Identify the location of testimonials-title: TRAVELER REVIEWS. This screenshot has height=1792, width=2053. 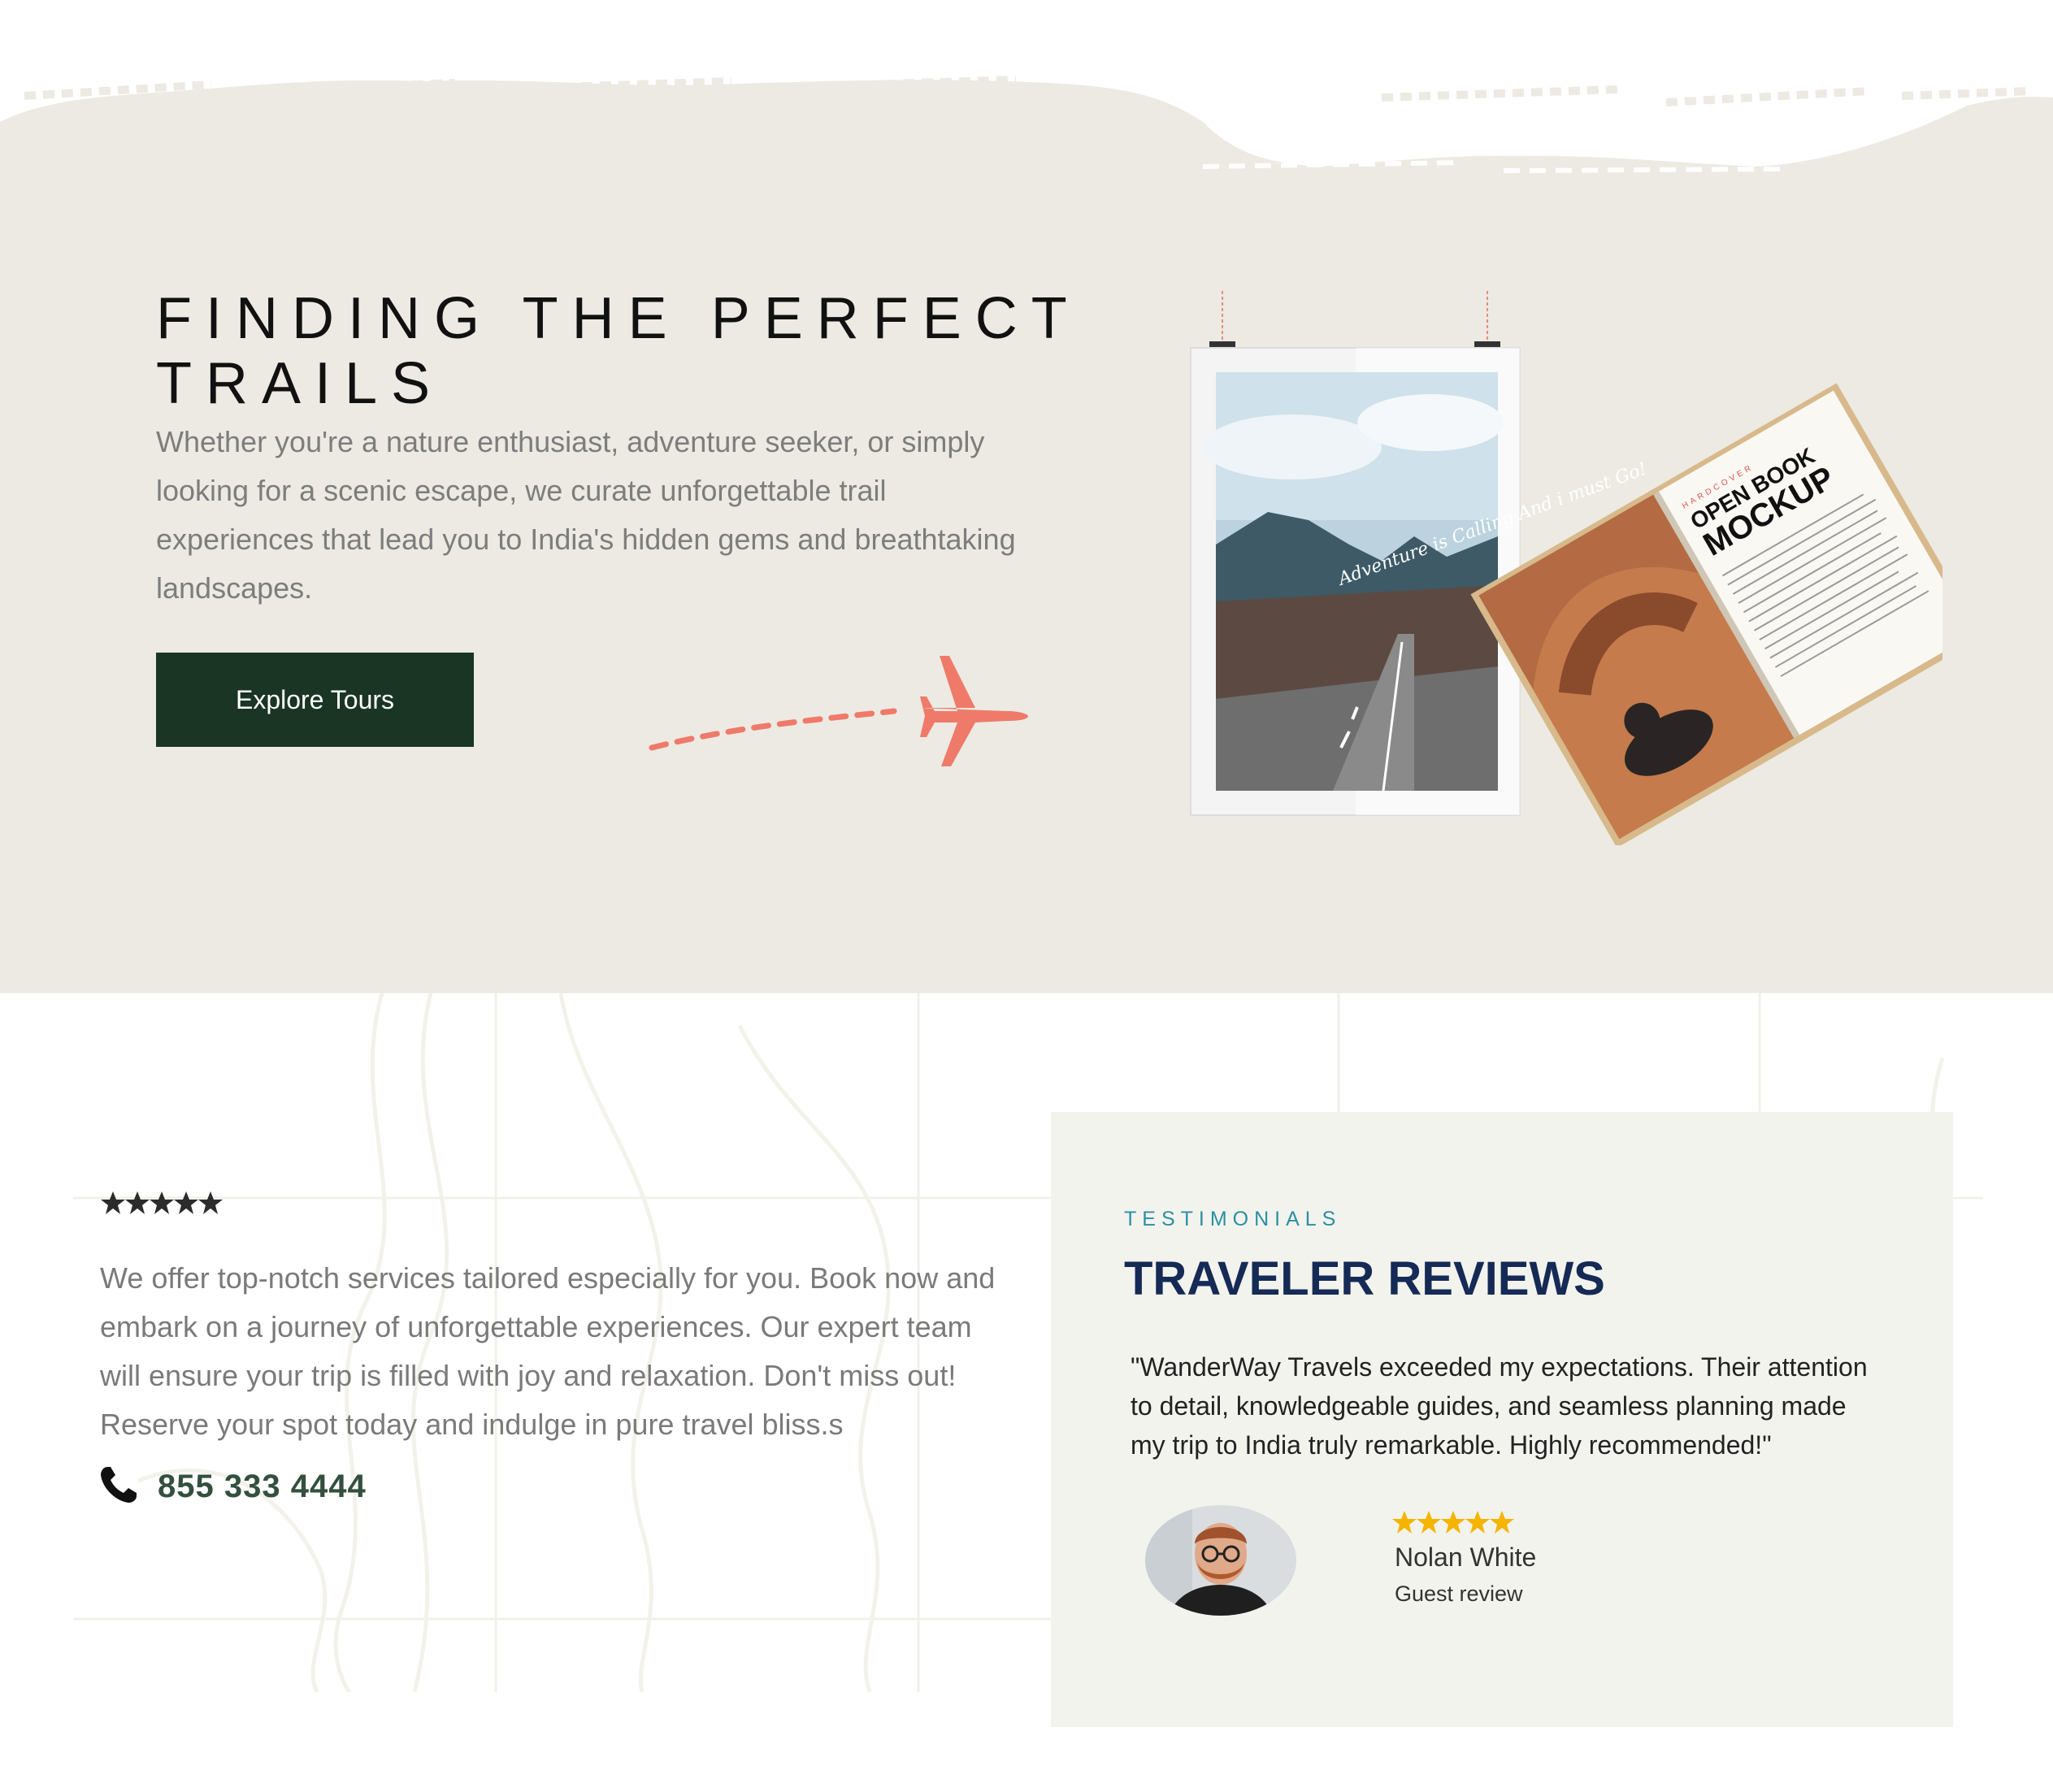
(1364, 1278).